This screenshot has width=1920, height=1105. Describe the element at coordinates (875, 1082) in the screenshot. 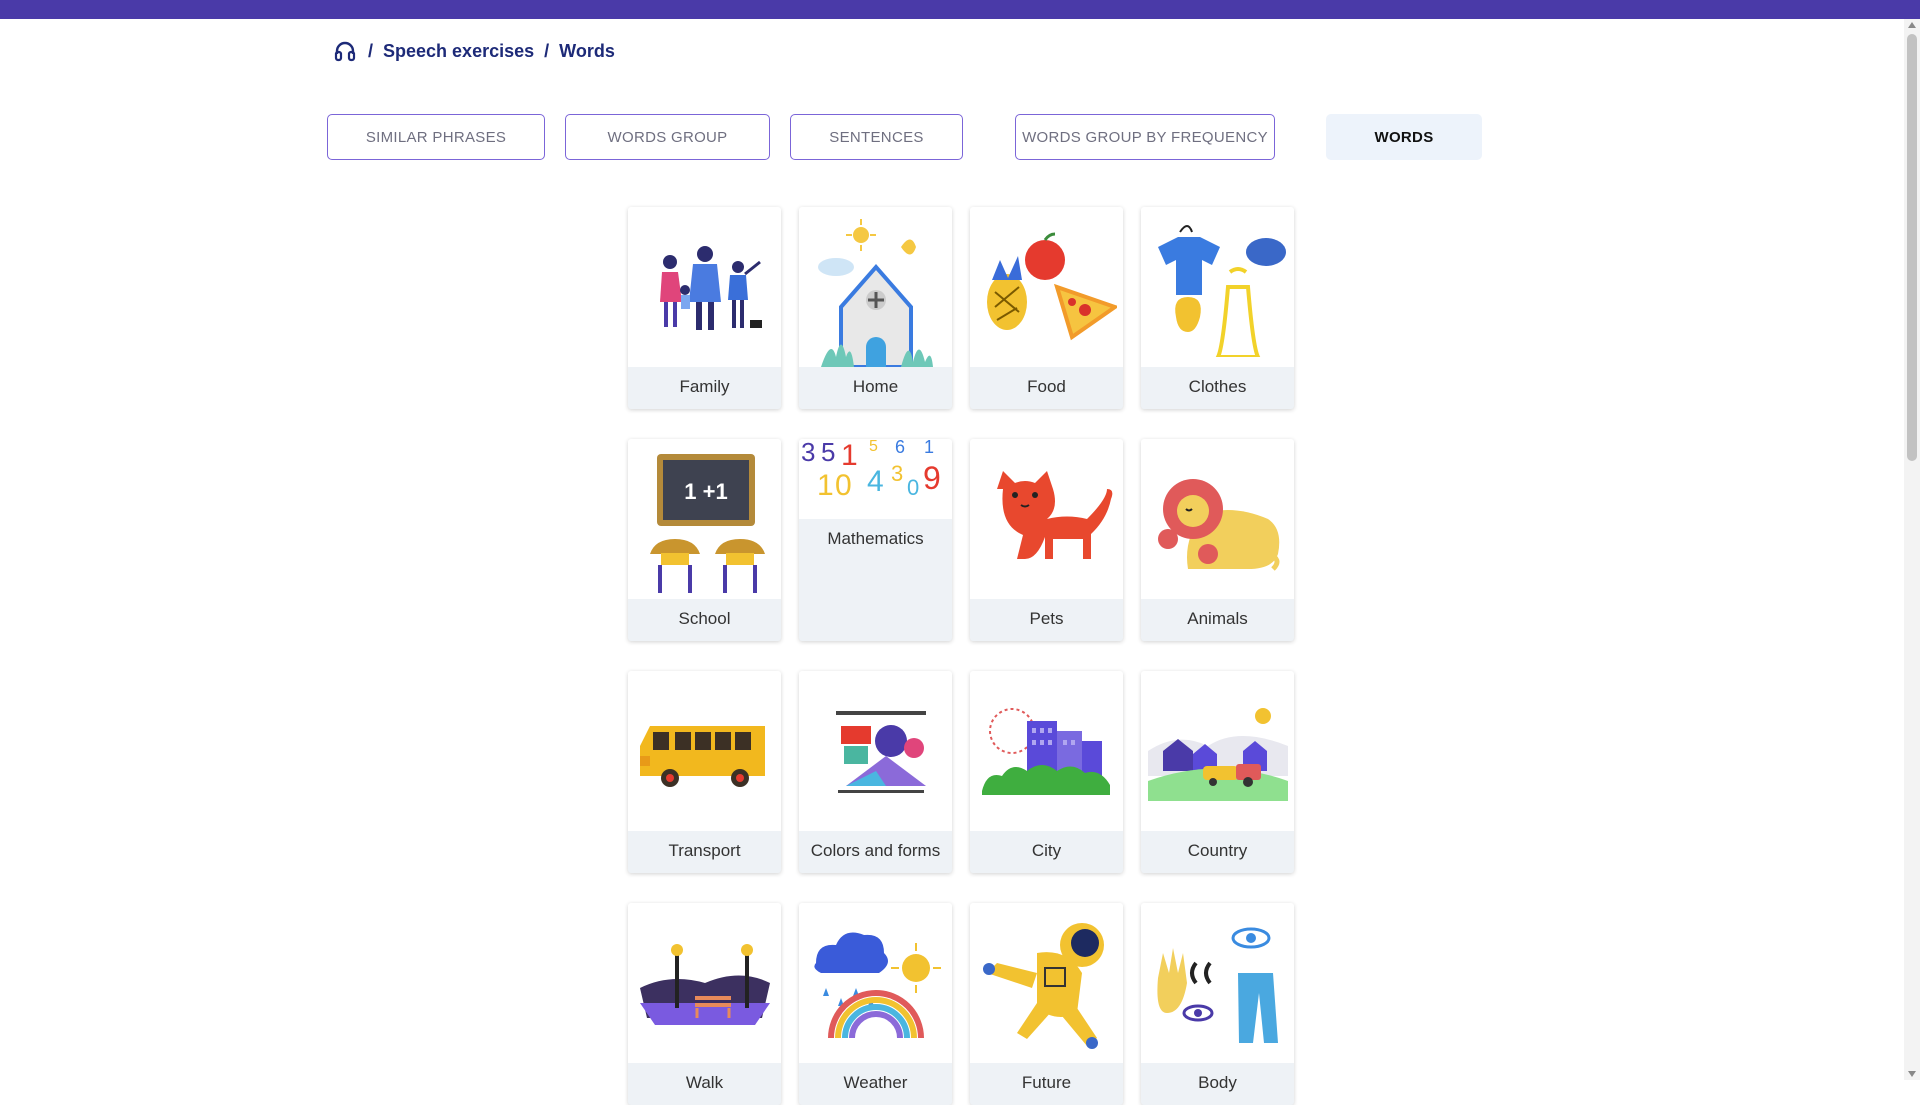

I see `category-label: Weather` at that location.